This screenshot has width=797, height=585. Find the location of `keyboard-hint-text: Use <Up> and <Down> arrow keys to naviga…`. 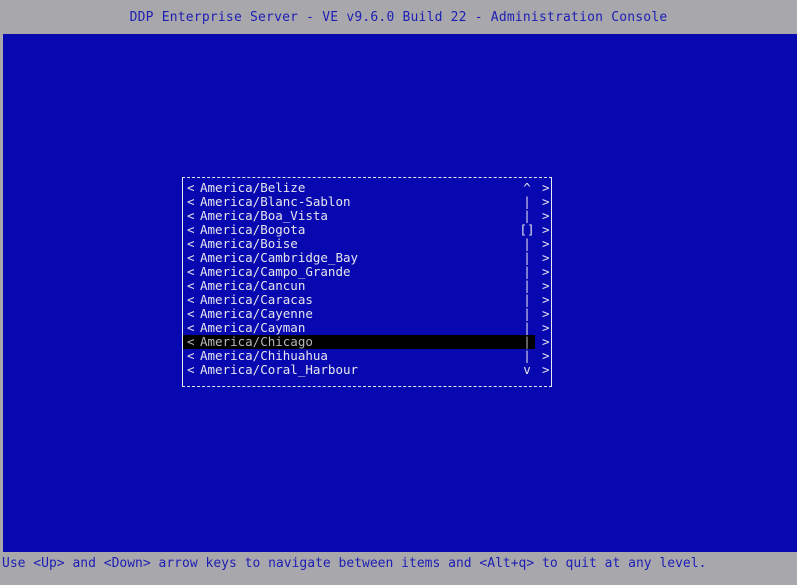

keyboard-hint-text: Use <Up> and <Down> arrow keys to naviga… is located at coordinates (354, 563).